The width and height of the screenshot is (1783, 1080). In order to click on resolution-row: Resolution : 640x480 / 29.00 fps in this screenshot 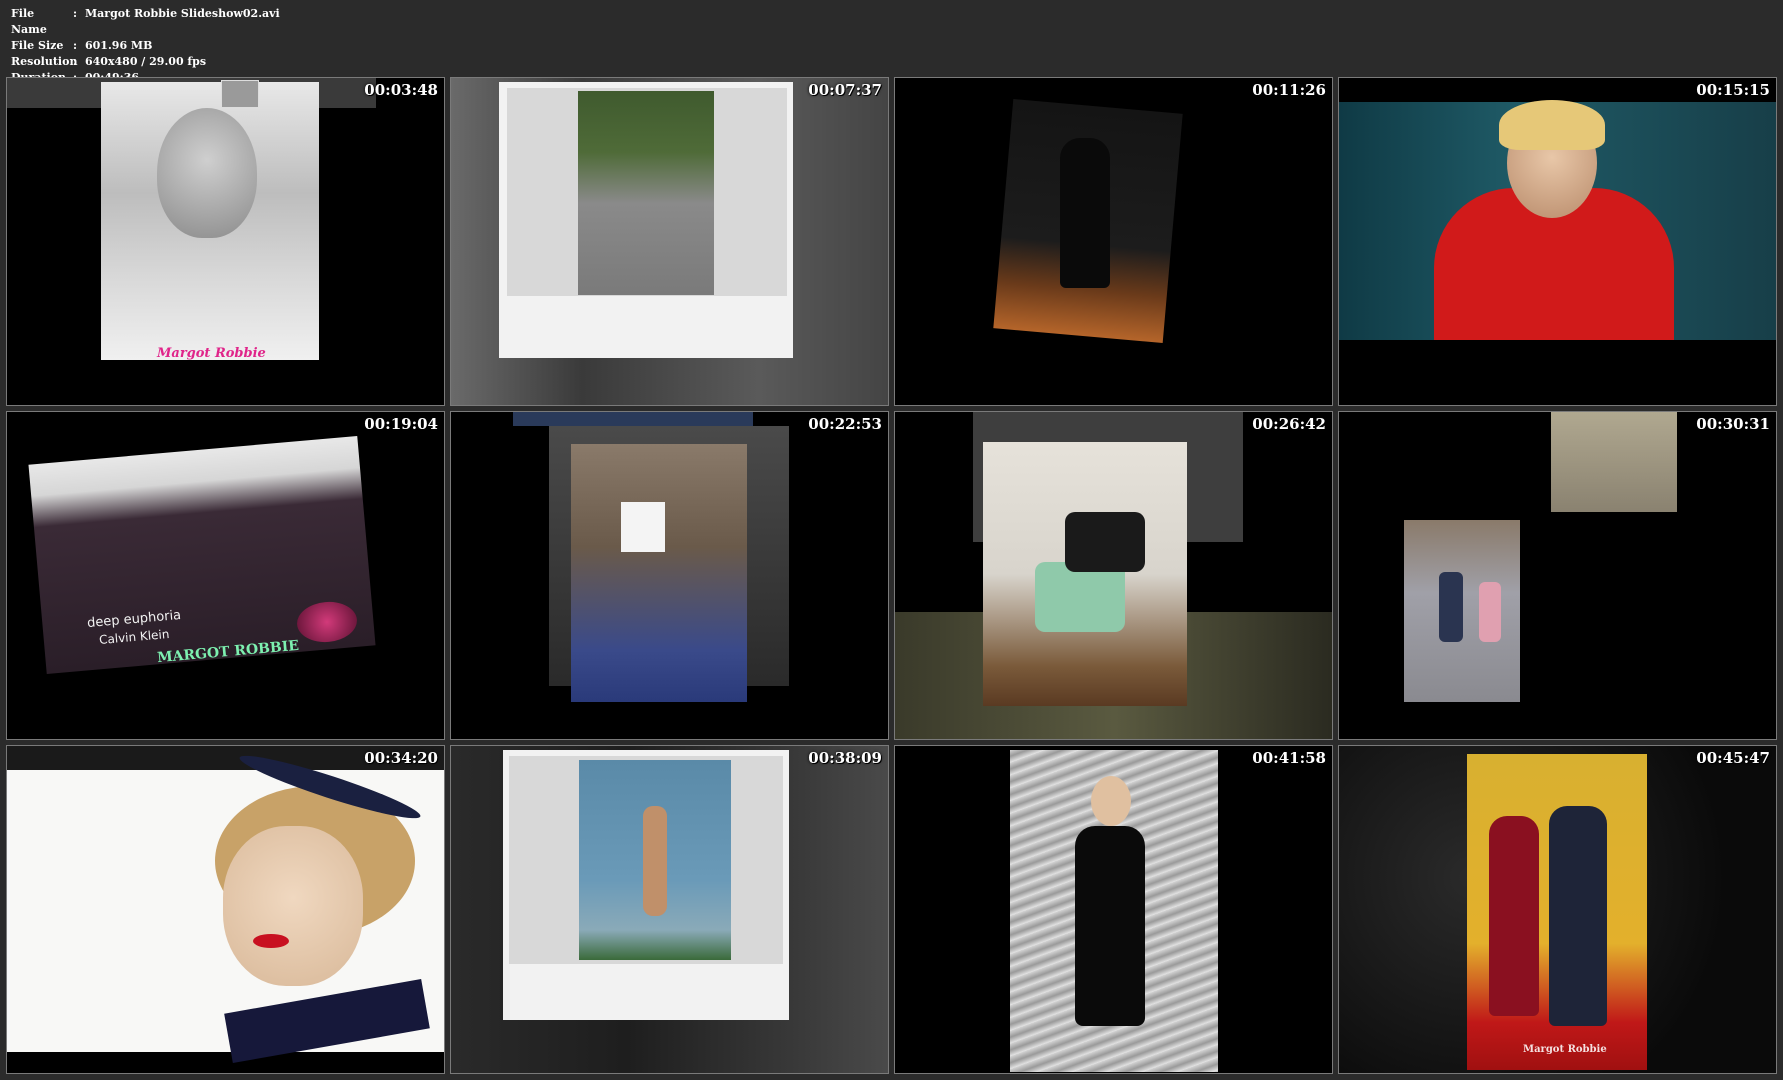, I will do `click(145, 62)`.